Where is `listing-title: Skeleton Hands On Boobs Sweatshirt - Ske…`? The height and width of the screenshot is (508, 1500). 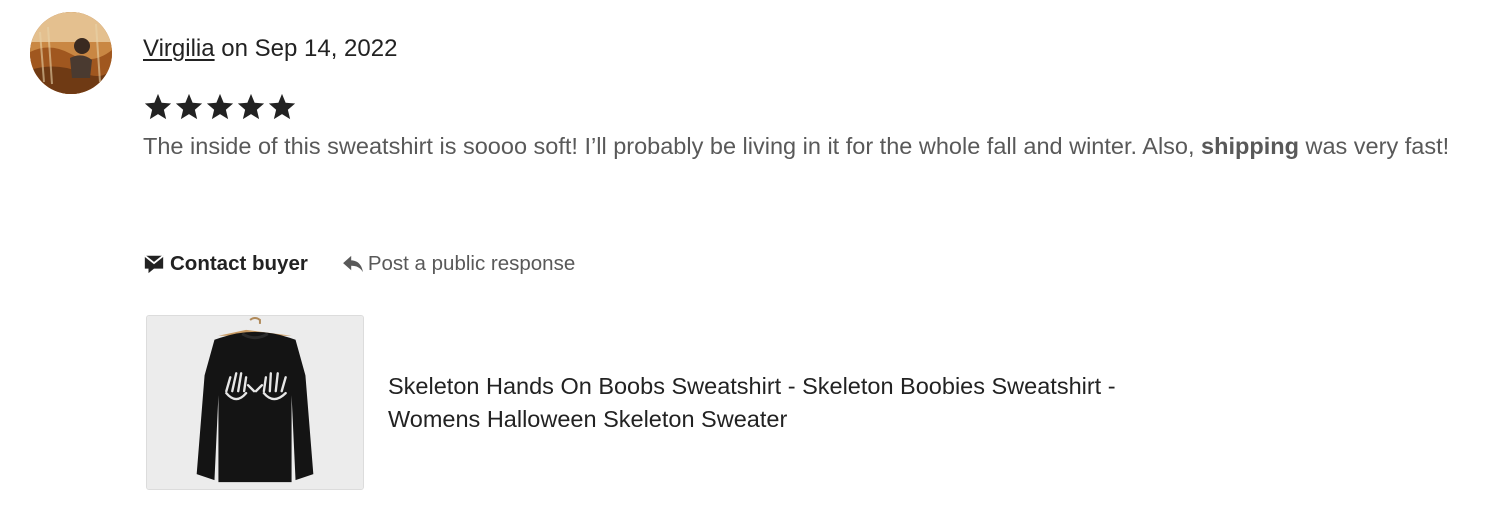
listing-title: Skeleton Hands On Boobs Sweatshirt - Ske… is located at coordinates (788, 403).